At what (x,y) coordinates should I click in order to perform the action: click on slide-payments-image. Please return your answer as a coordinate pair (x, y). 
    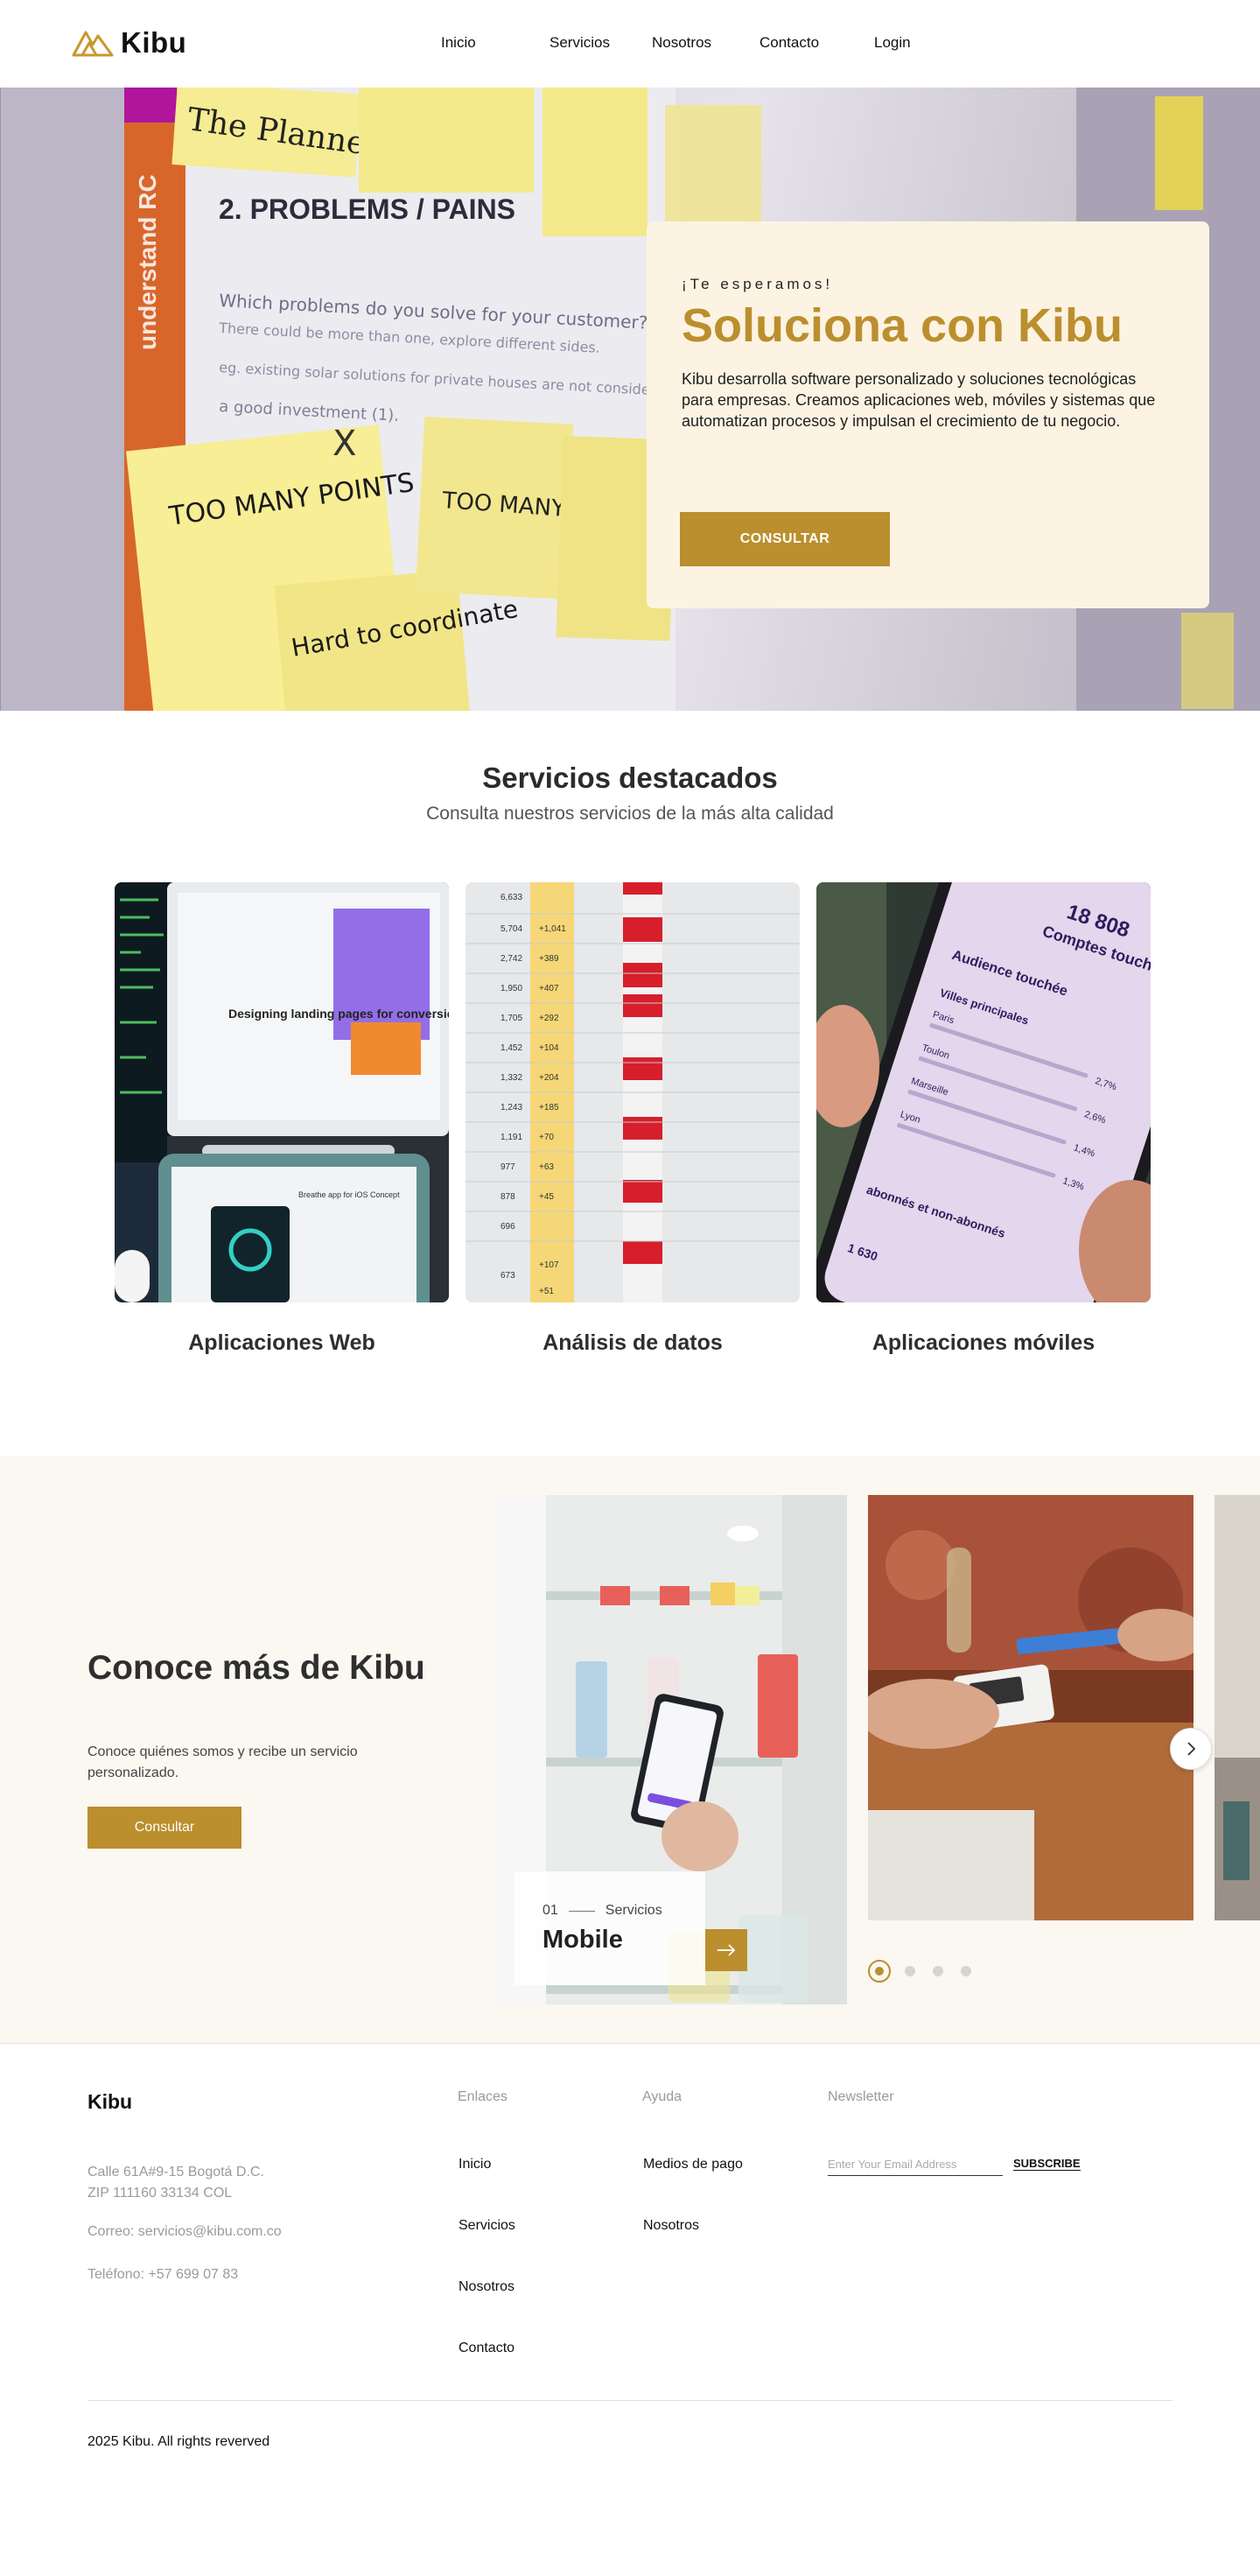
    Looking at the image, I should click on (1031, 1707).